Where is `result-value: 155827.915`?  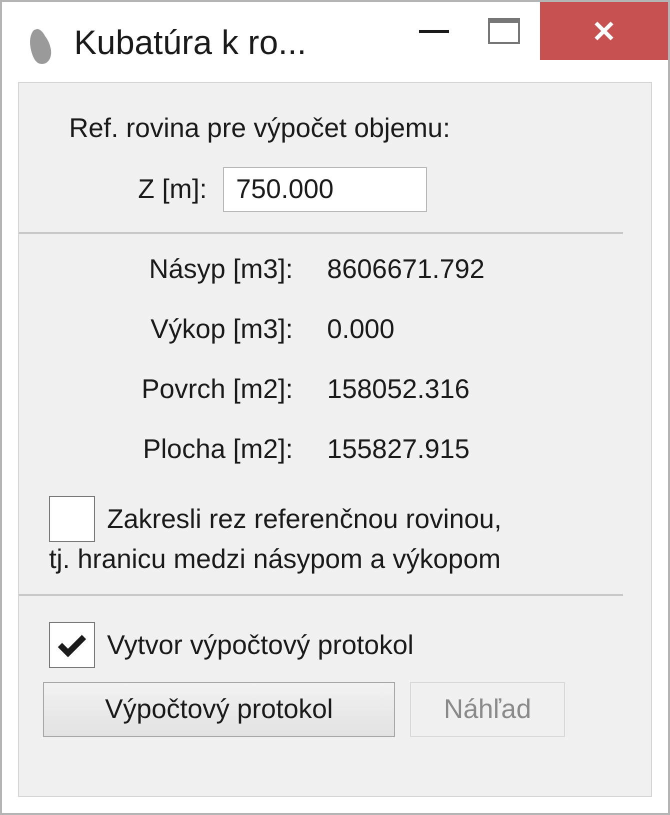 result-value: 155827.915 is located at coordinates (398, 449).